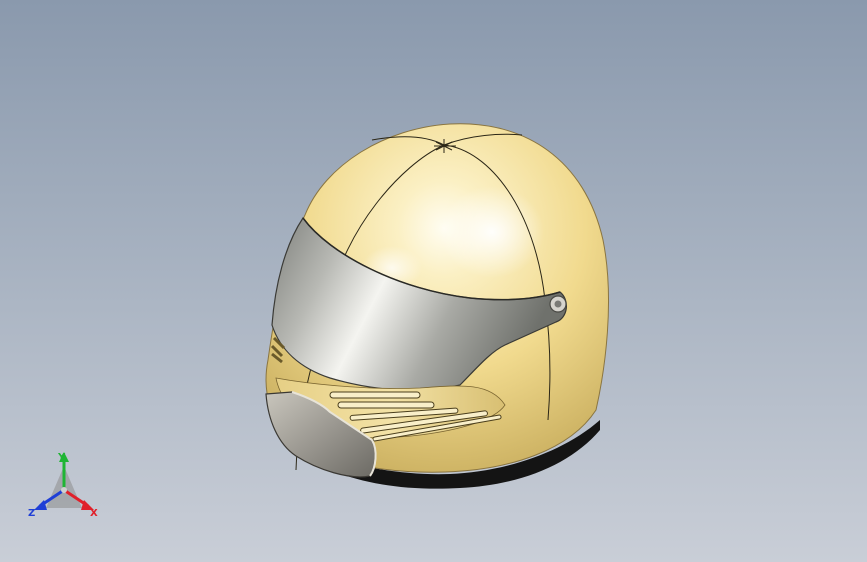 The image size is (867, 562). Describe the element at coordinates (64, 490) in the screenshot. I see `triad-origin` at that location.